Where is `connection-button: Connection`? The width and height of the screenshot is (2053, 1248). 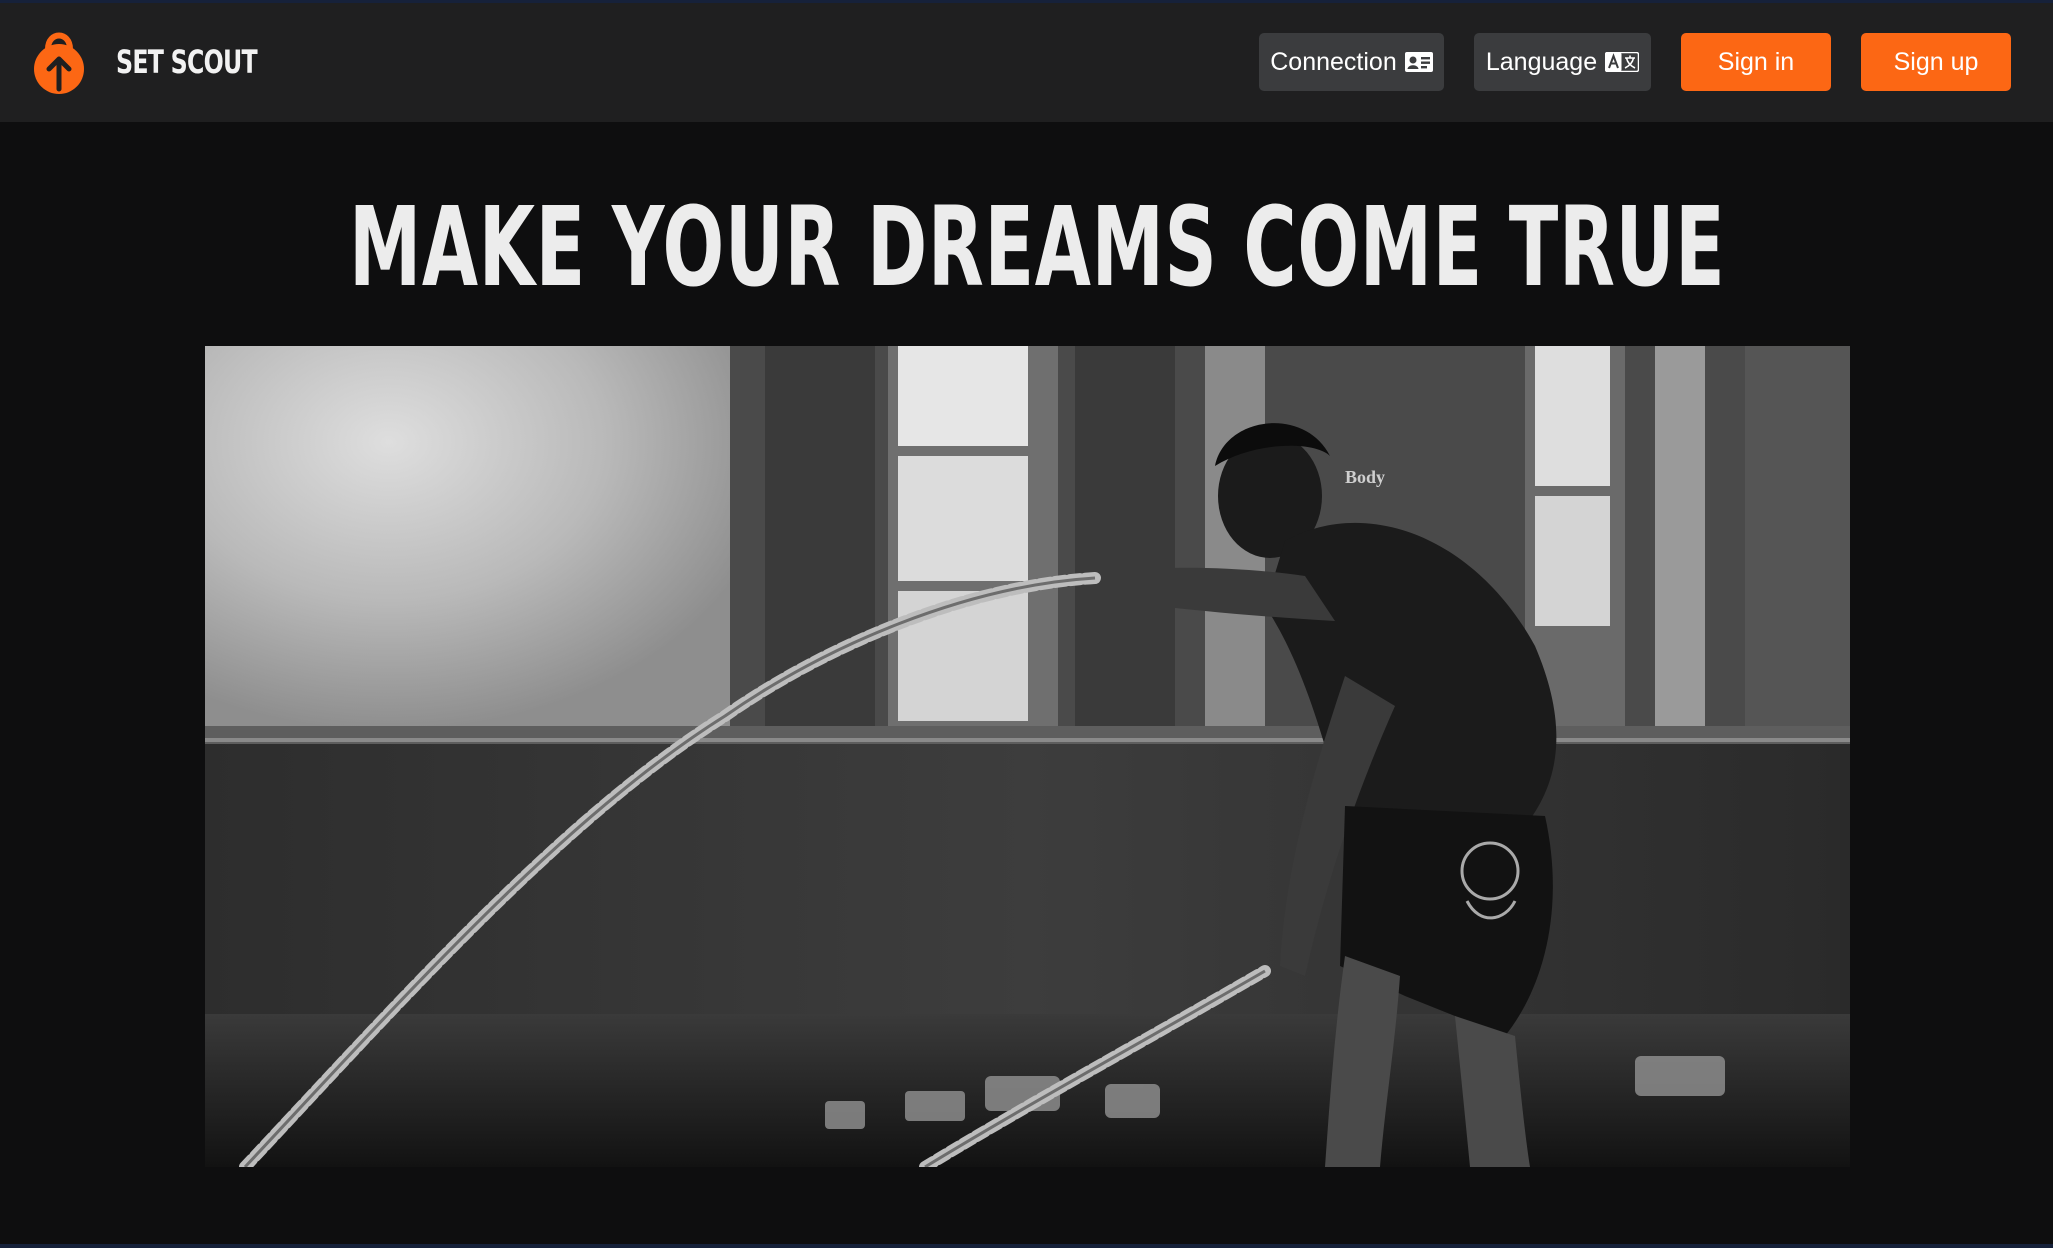
connection-button: Connection is located at coordinates (1351, 62).